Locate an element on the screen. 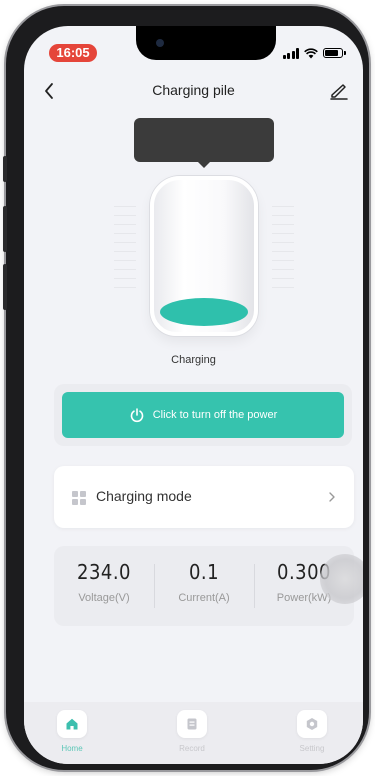  battery-icon is located at coordinates (334, 53).